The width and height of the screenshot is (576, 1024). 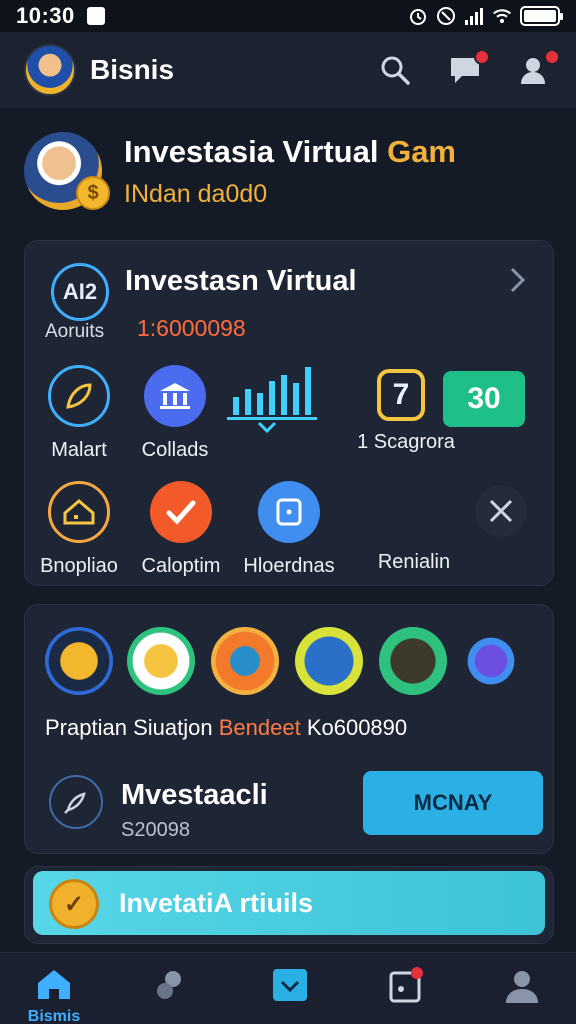 I want to click on battery-icon, so click(x=541, y=16).